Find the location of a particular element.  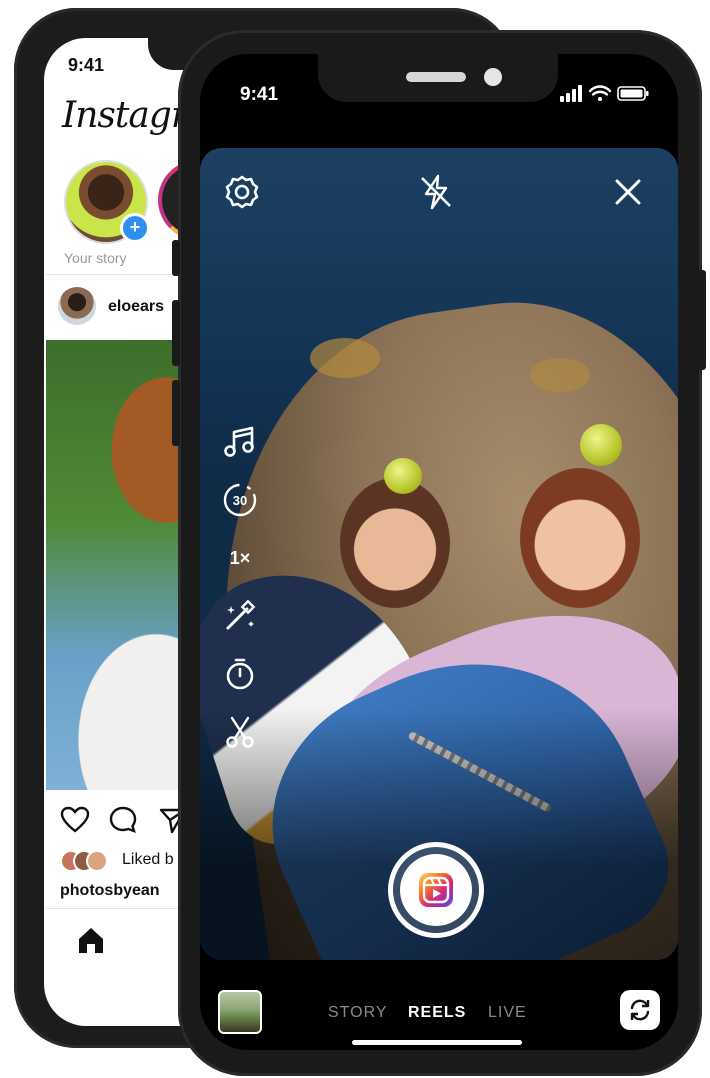

boy-head is located at coordinates (395, 543).